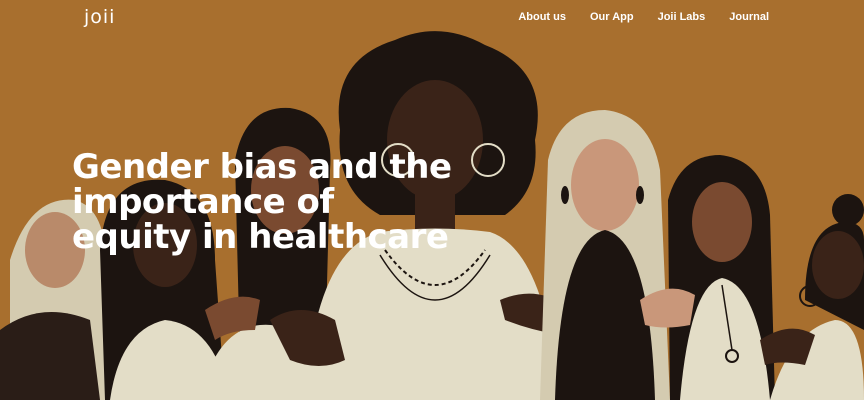 The height and width of the screenshot is (400, 864). I want to click on hero-title-line-1: Gender bias and the, so click(262, 167).